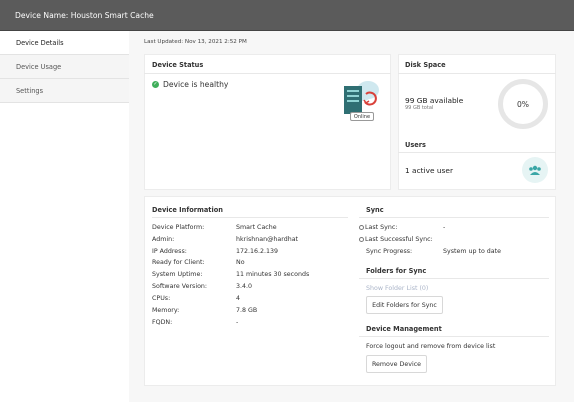 The image size is (574, 402). I want to click on show-folder-list-link: Show Folder List (0), so click(397, 288).